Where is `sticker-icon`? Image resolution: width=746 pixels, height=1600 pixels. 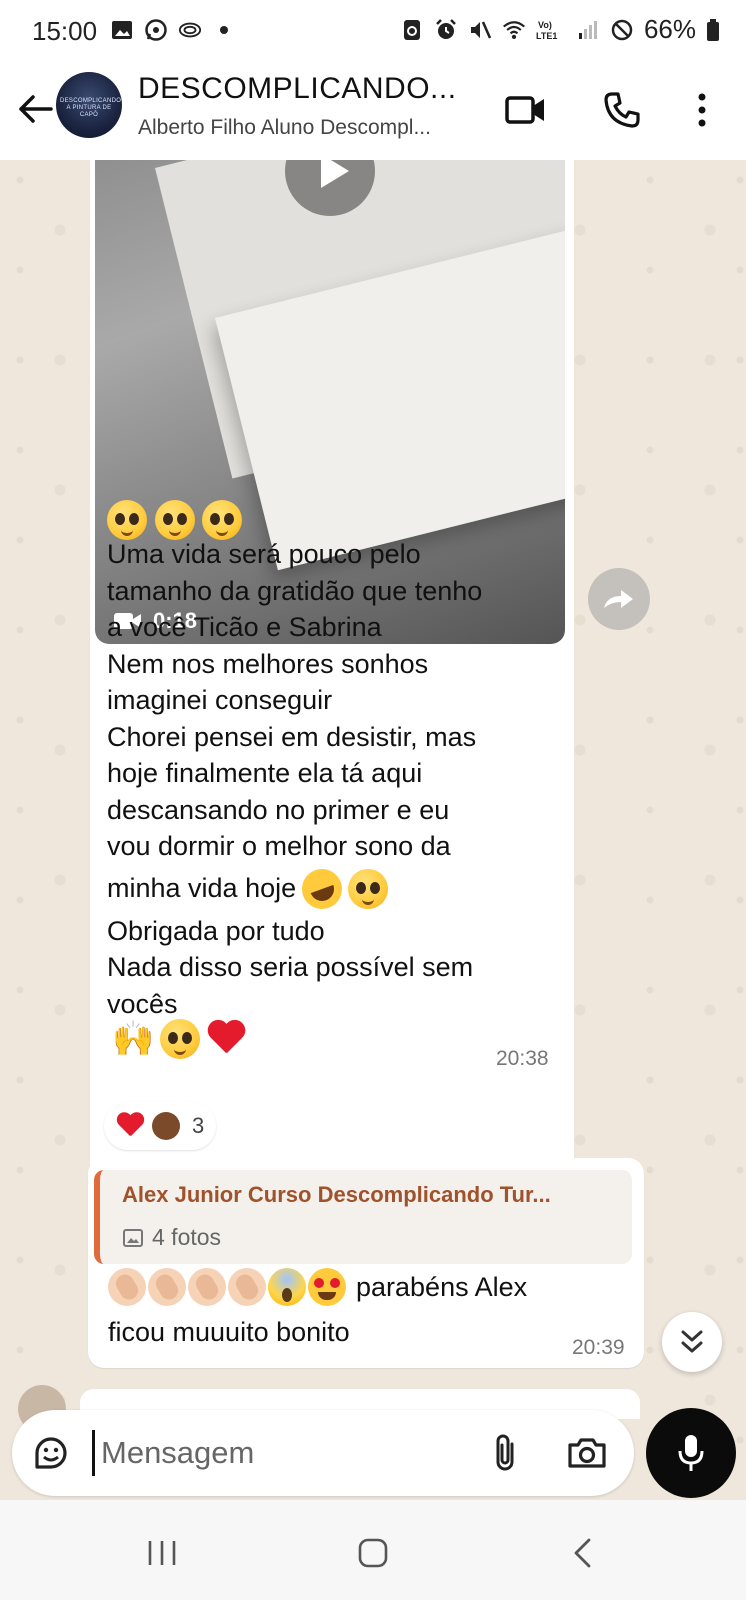 sticker-icon is located at coordinates (51, 1453).